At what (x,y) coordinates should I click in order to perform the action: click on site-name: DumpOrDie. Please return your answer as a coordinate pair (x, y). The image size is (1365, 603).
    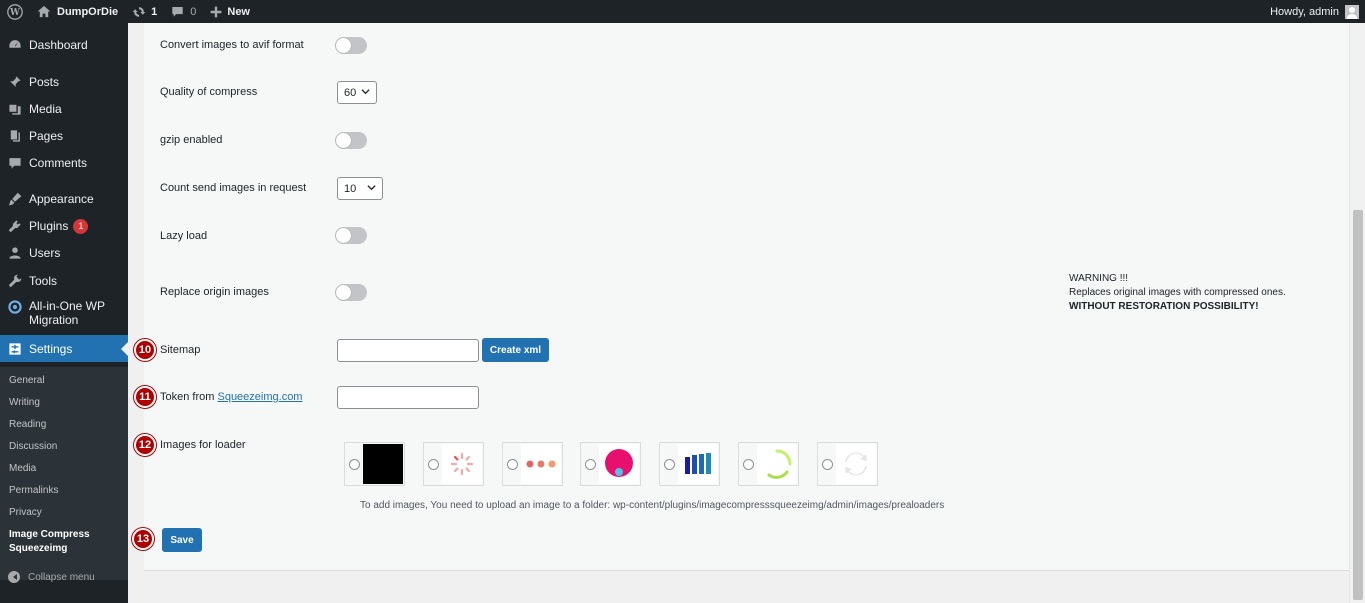
    Looking at the image, I should click on (88, 11).